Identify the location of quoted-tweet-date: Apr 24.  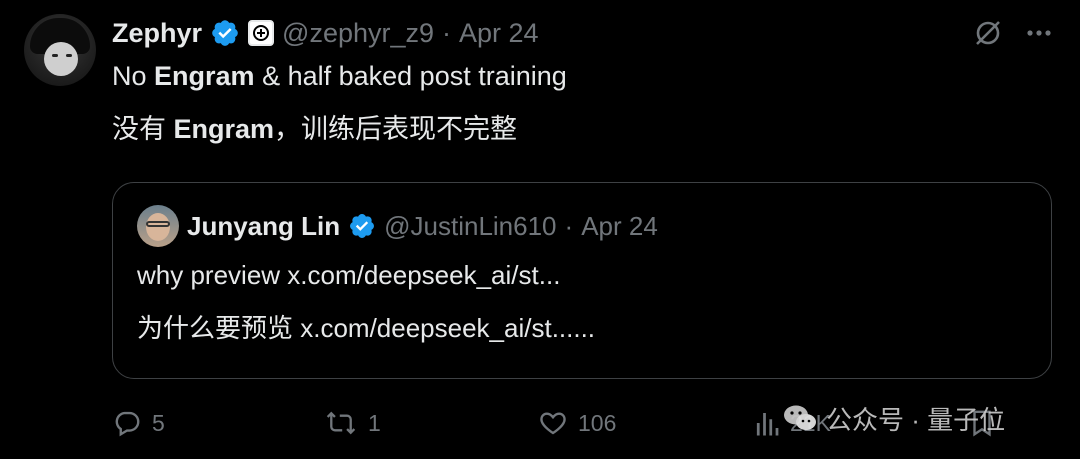
(619, 226).